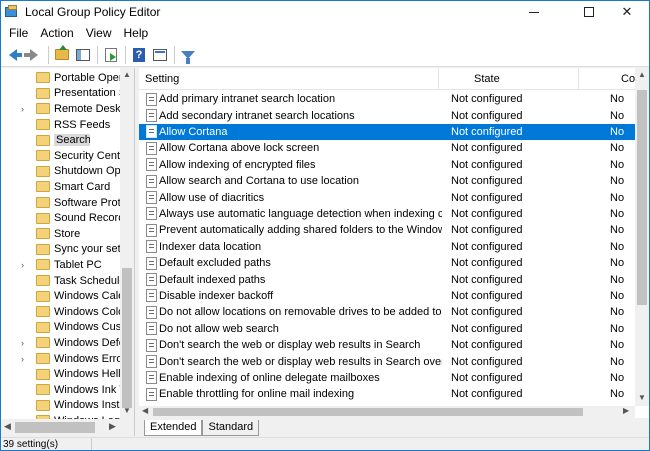 This screenshot has width=650, height=451. I want to click on tree-item: Windows Cust, so click(61, 328).